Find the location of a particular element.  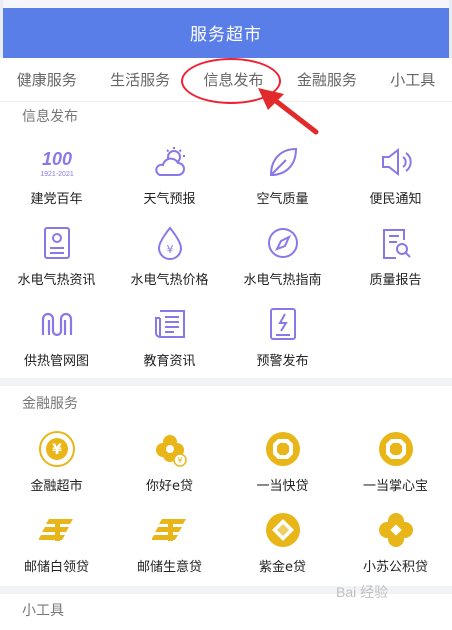

service-nihao-eloan: ¥ 你好e贷 is located at coordinates (169, 463).